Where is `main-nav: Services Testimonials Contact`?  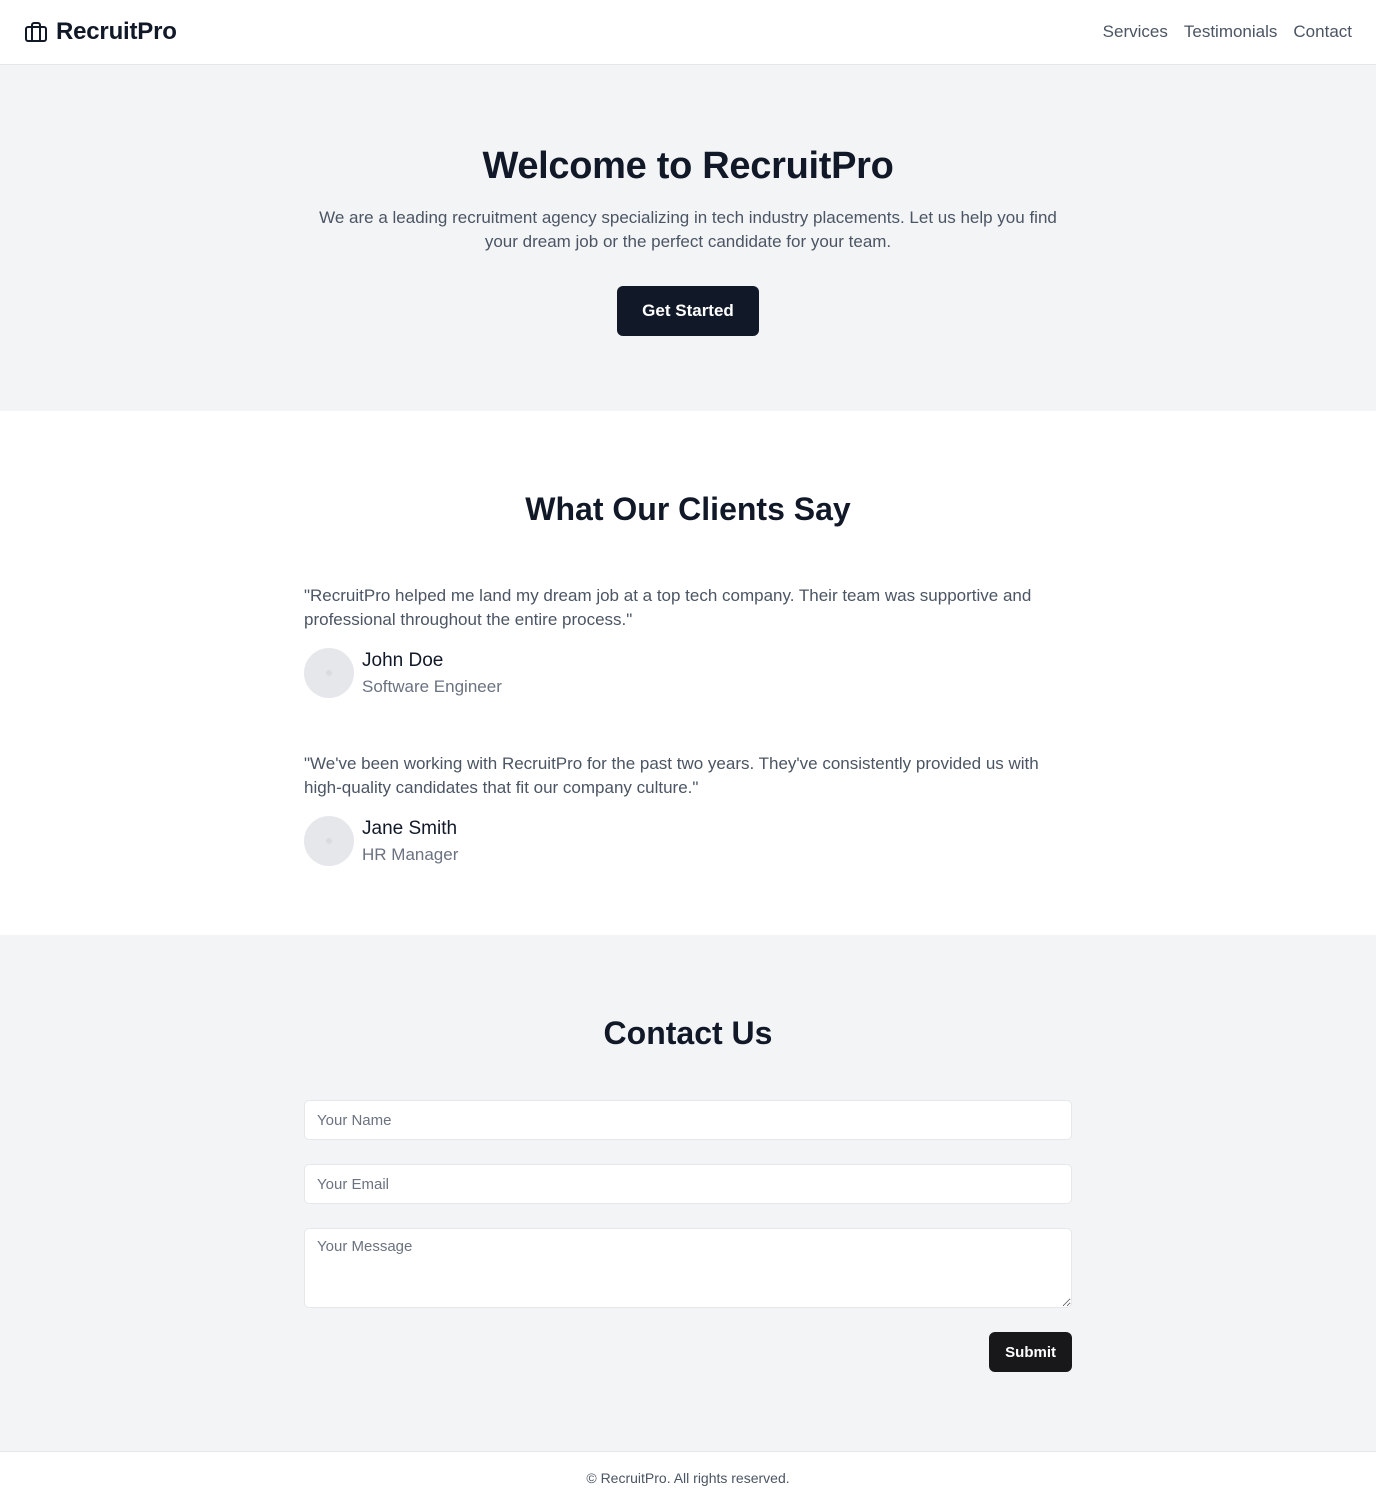
main-nav: Services Testimonials Contact is located at coordinates (1227, 32).